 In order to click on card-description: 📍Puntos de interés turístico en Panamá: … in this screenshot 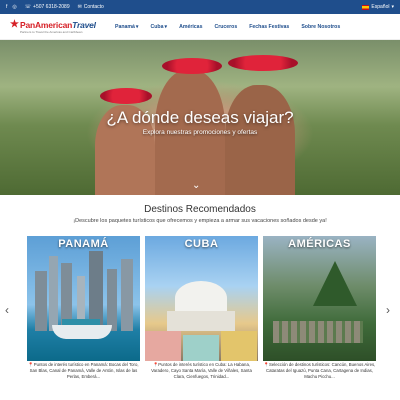, I will do `click(83, 370)`.